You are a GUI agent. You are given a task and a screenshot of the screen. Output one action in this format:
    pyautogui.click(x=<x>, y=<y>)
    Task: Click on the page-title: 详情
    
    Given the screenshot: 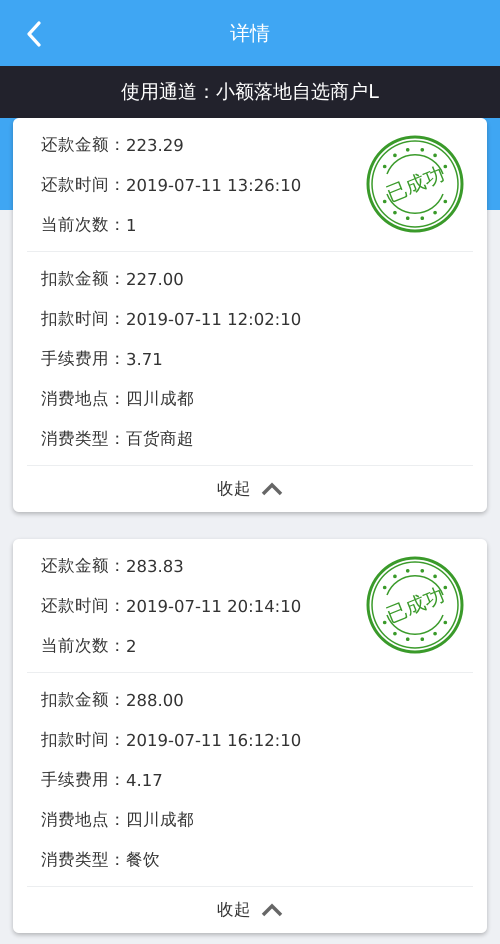 What is the action you would take?
    pyautogui.click(x=250, y=33)
    